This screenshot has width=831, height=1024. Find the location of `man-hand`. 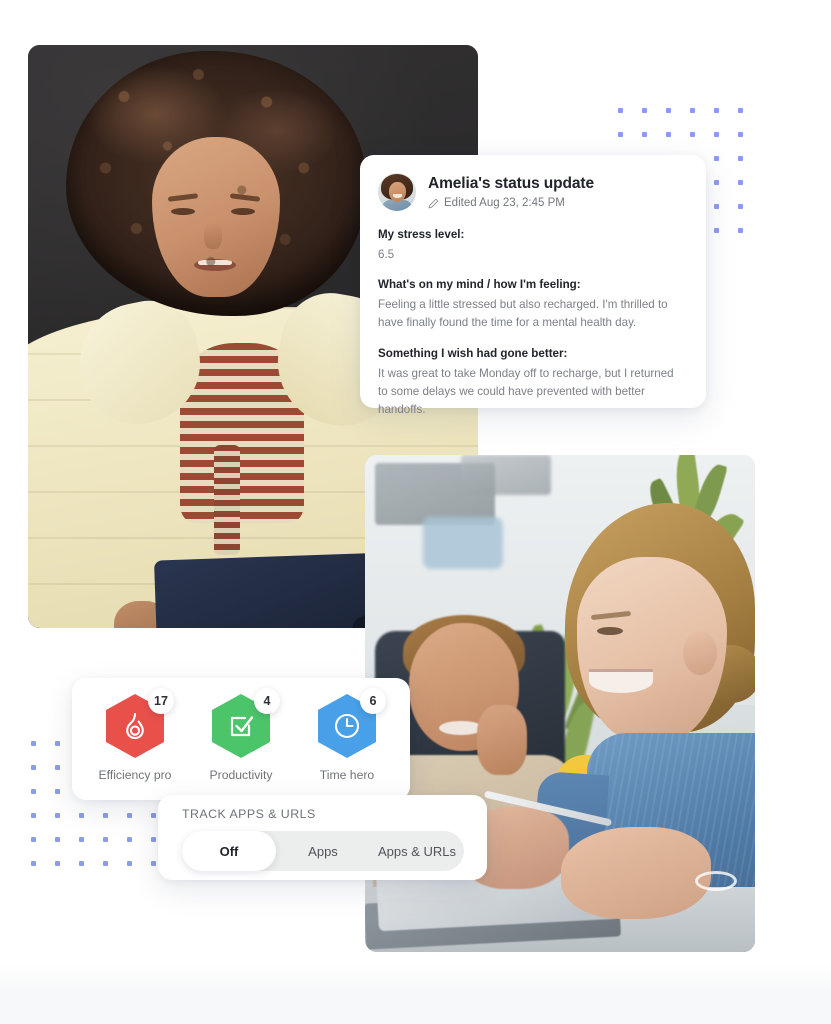

man-hand is located at coordinates (502, 740).